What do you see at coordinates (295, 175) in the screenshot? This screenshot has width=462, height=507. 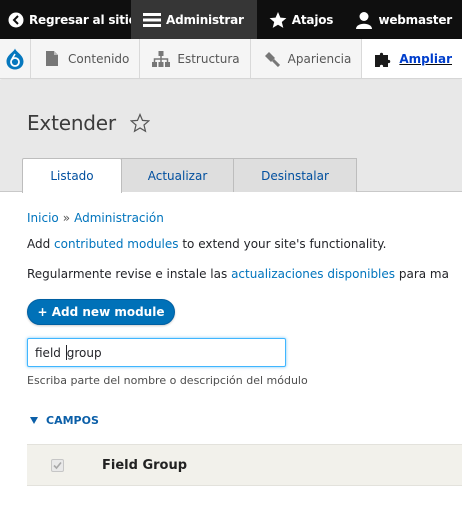 I see `tab-desinstalar: Desinstalar` at bounding box center [295, 175].